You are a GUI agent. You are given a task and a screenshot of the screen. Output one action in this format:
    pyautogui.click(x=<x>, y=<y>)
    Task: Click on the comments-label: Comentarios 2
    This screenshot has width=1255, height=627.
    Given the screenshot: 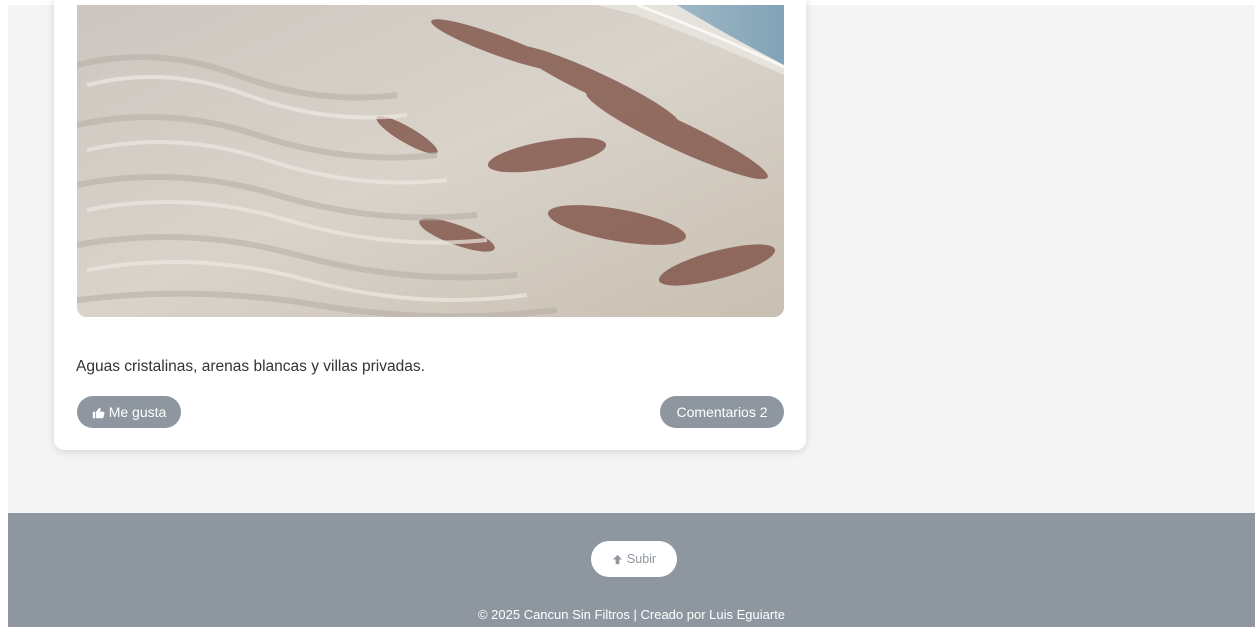 What is the action you would take?
    pyautogui.click(x=722, y=412)
    